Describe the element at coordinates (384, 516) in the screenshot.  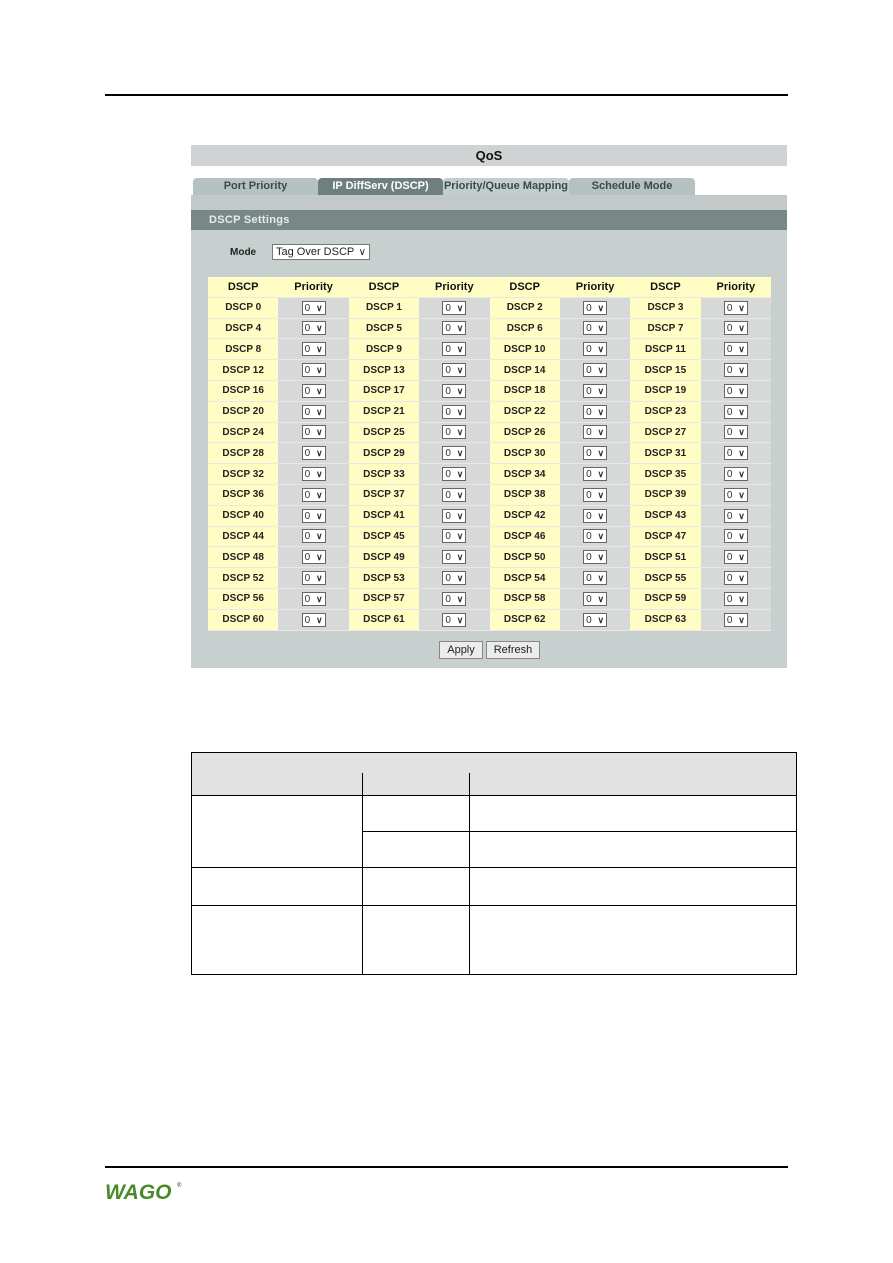
I see `dscp-label: DSCP 41` at that location.